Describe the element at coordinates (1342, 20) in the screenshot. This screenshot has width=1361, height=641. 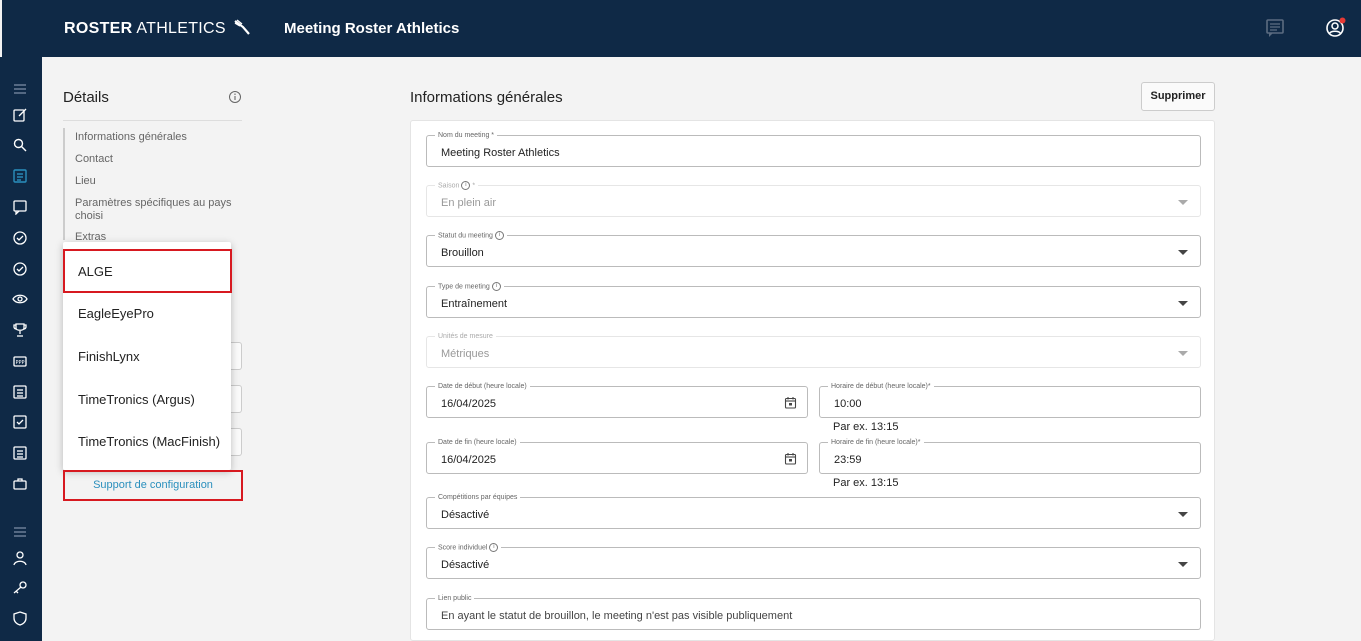
I see `notification-dot` at that location.